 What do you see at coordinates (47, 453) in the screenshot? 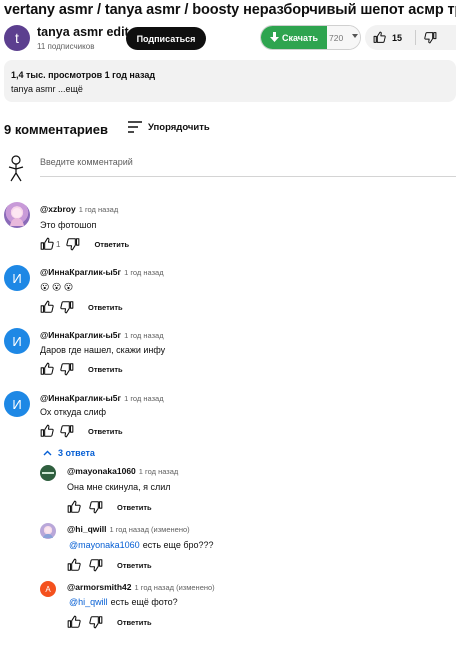
I see `chevron-up-icon` at bounding box center [47, 453].